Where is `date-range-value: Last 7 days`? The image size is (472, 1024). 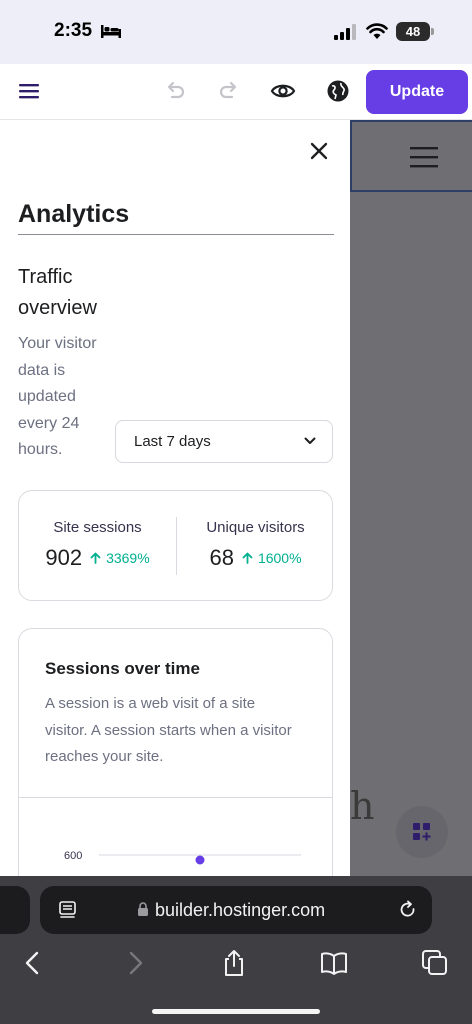
date-range-value: Last 7 days is located at coordinates (172, 441).